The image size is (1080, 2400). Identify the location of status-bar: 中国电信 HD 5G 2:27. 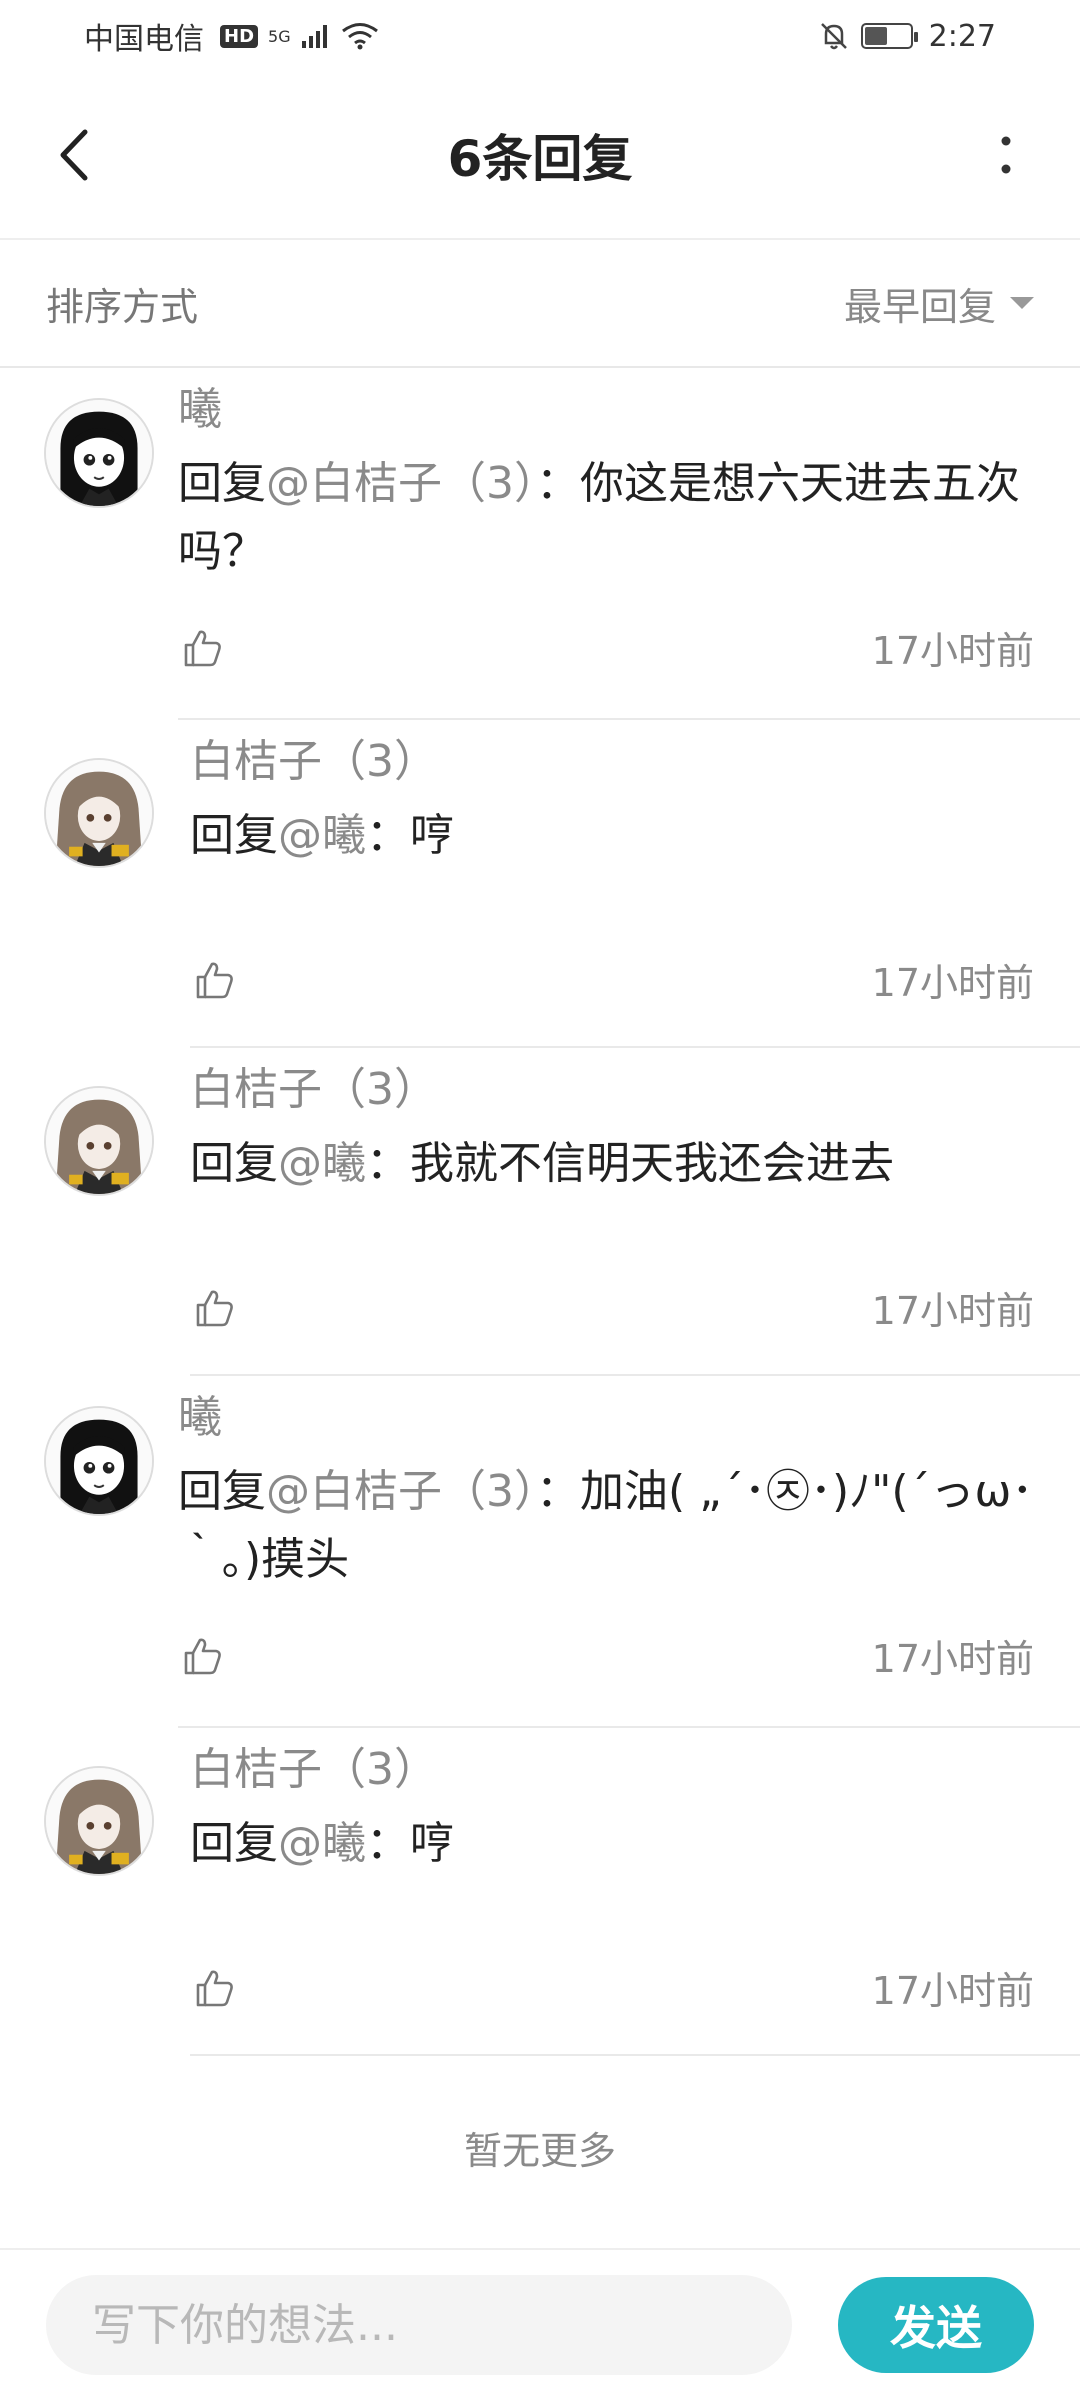
(540, 36).